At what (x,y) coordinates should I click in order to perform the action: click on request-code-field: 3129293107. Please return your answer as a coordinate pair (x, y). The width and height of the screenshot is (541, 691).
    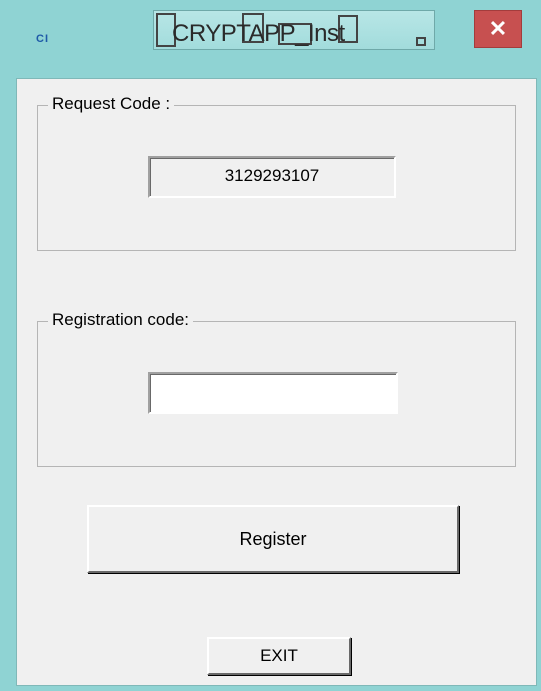
    Looking at the image, I should click on (272, 177).